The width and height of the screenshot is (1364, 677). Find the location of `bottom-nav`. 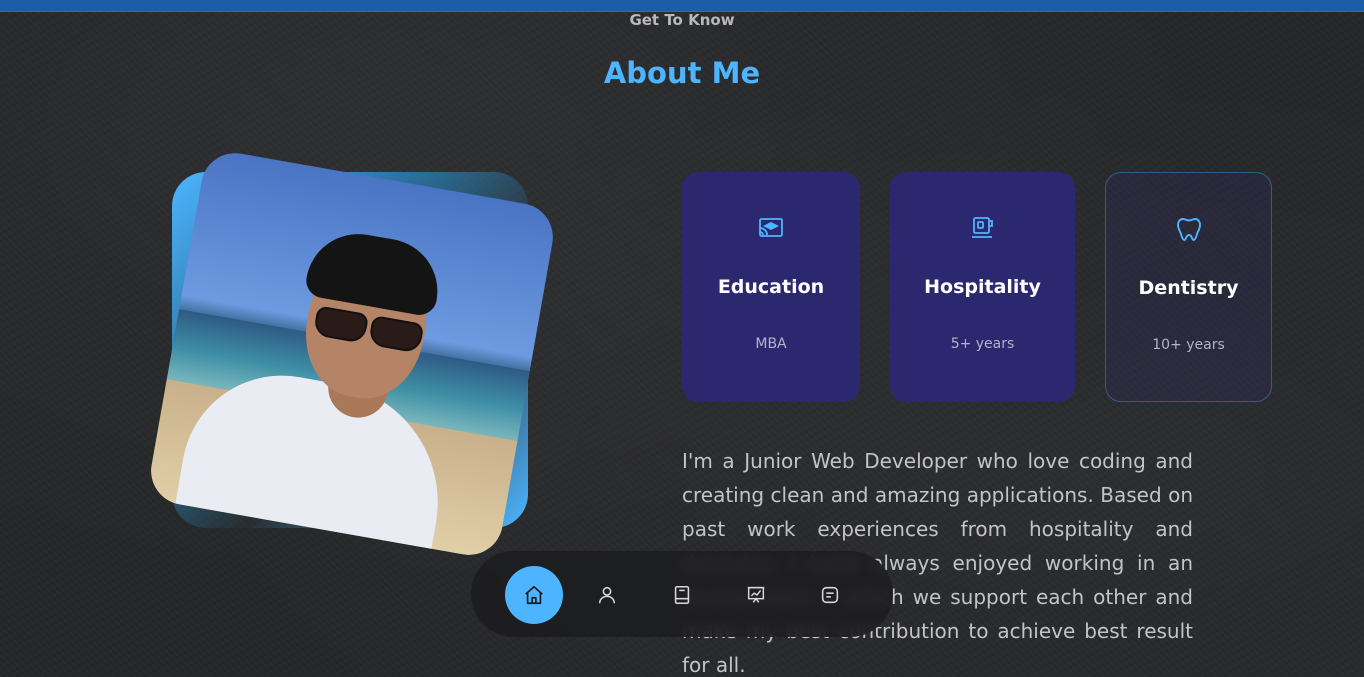

bottom-nav is located at coordinates (682, 594).